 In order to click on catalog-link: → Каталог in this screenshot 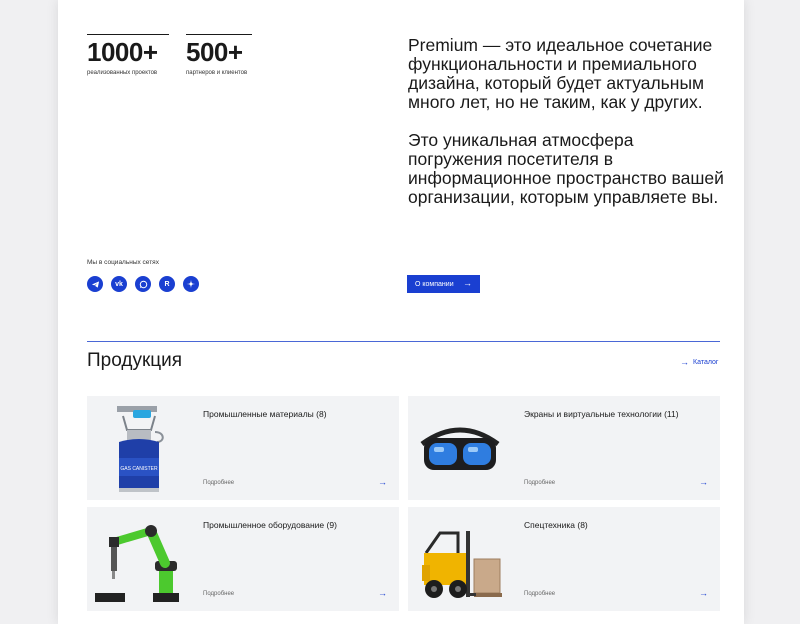, I will do `click(699, 362)`.